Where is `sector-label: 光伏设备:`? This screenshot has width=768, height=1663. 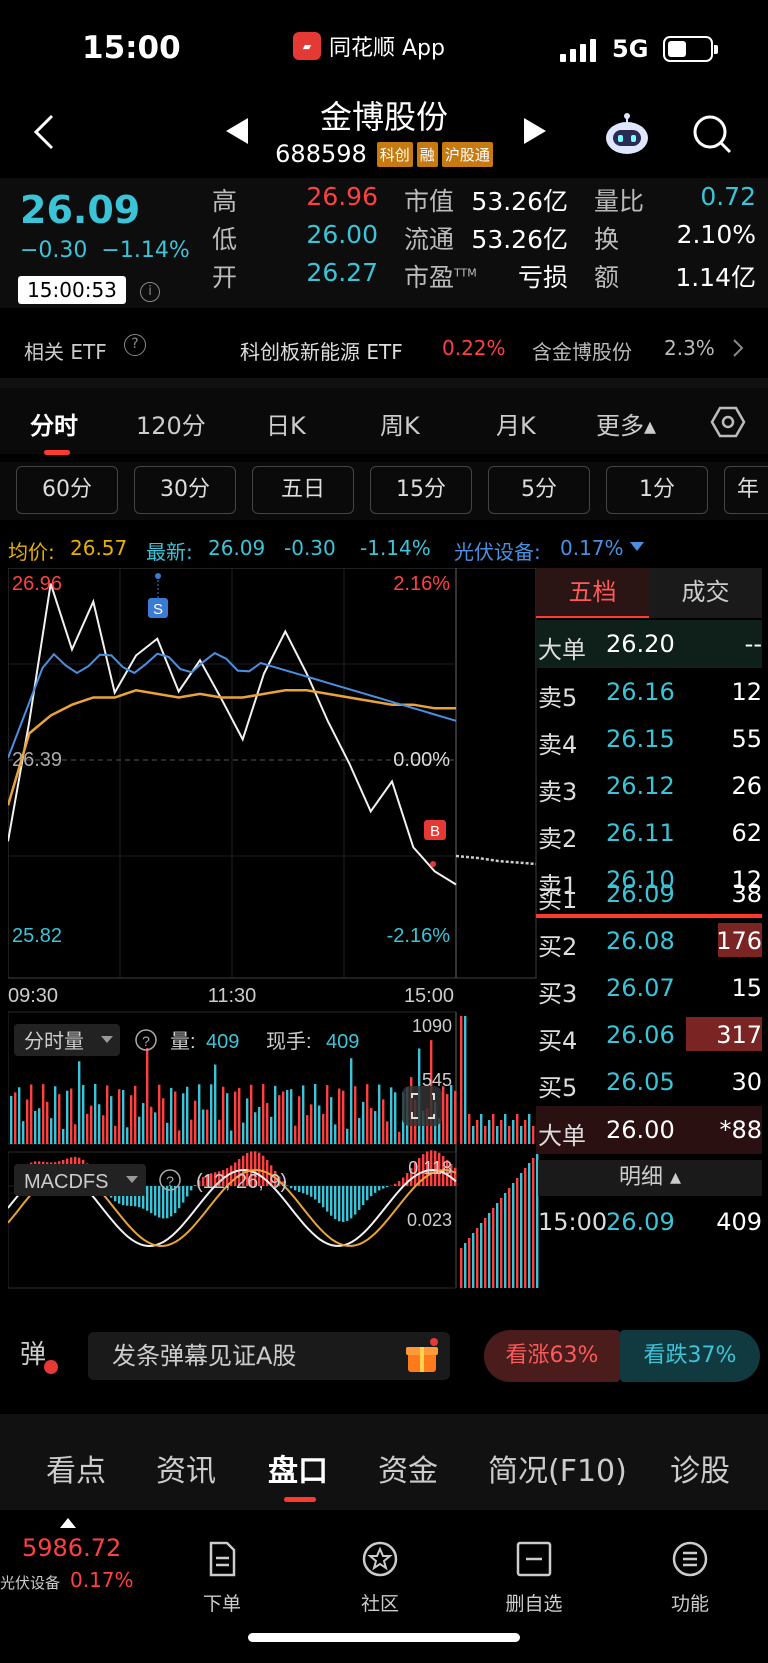
sector-label: 光伏设备: is located at coordinates (497, 550).